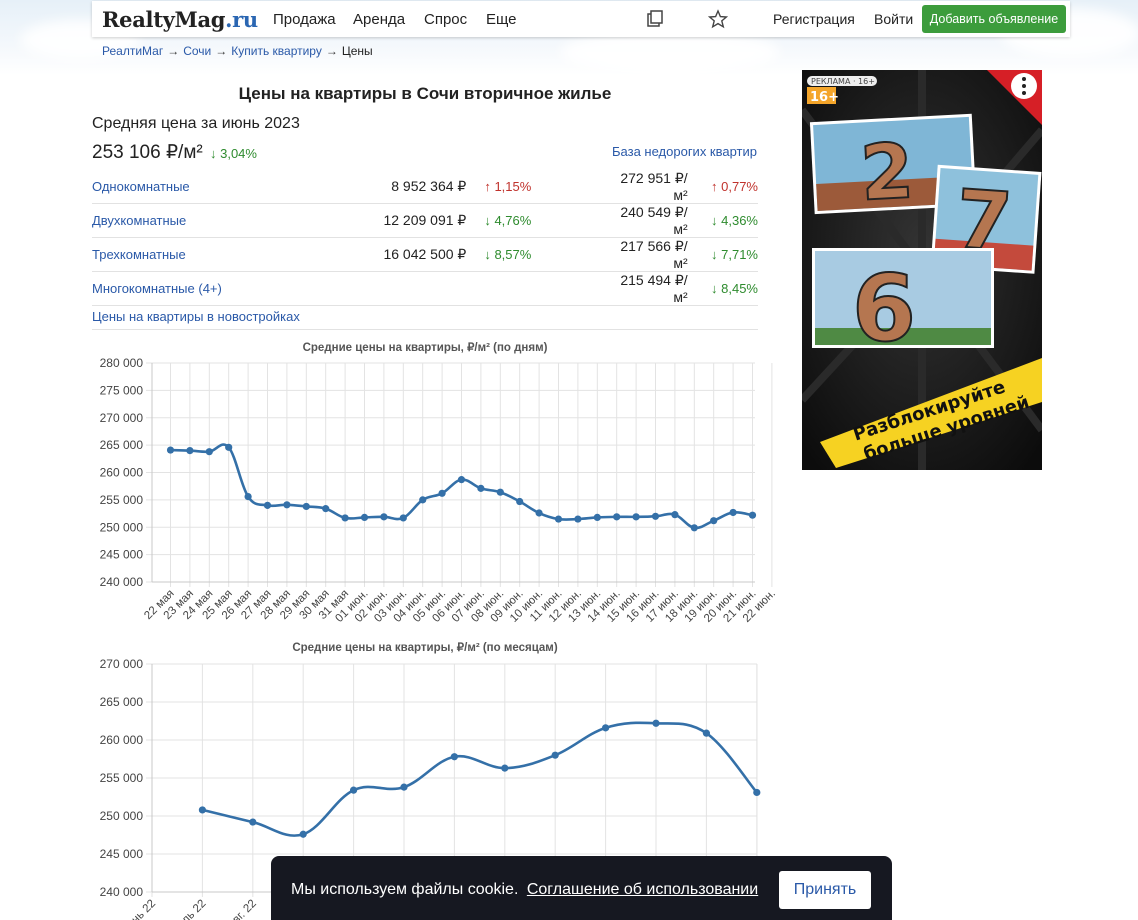  What do you see at coordinates (242, 909) in the screenshot?
I see `x-tick-label: авг. 22` at bounding box center [242, 909].